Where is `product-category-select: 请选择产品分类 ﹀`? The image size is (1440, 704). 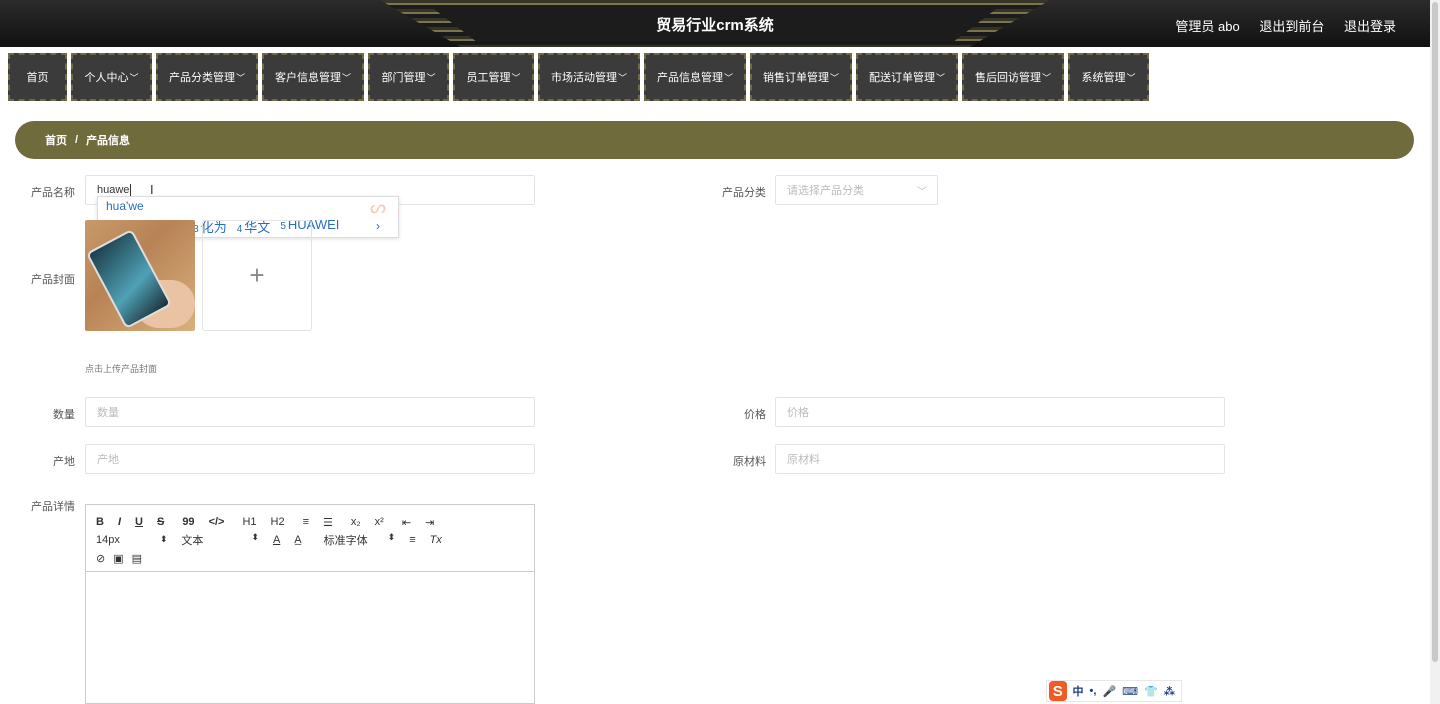
product-category-select: 请选择产品分类 ﹀ is located at coordinates (856, 190).